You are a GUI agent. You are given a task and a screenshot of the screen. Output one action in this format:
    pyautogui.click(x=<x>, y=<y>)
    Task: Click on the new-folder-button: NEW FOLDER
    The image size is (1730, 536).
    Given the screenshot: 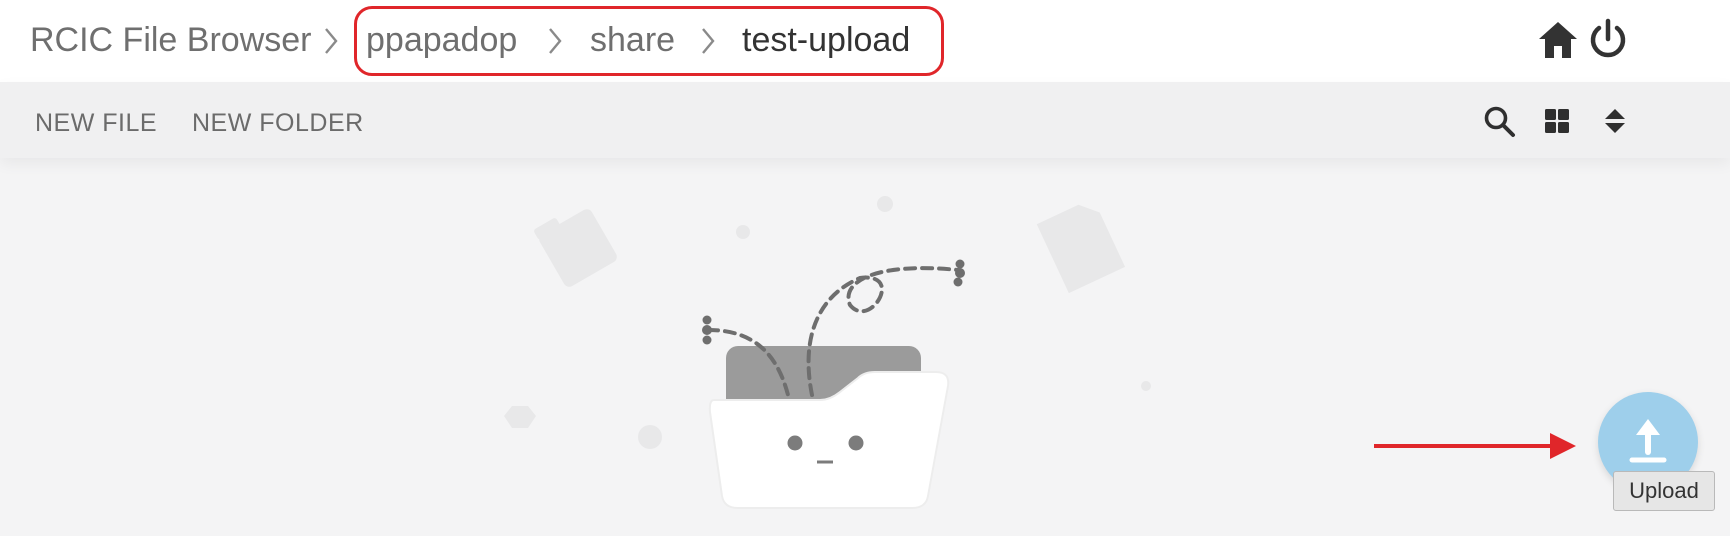 What is the action you would take?
    pyautogui.click(x=278, y=123)
    